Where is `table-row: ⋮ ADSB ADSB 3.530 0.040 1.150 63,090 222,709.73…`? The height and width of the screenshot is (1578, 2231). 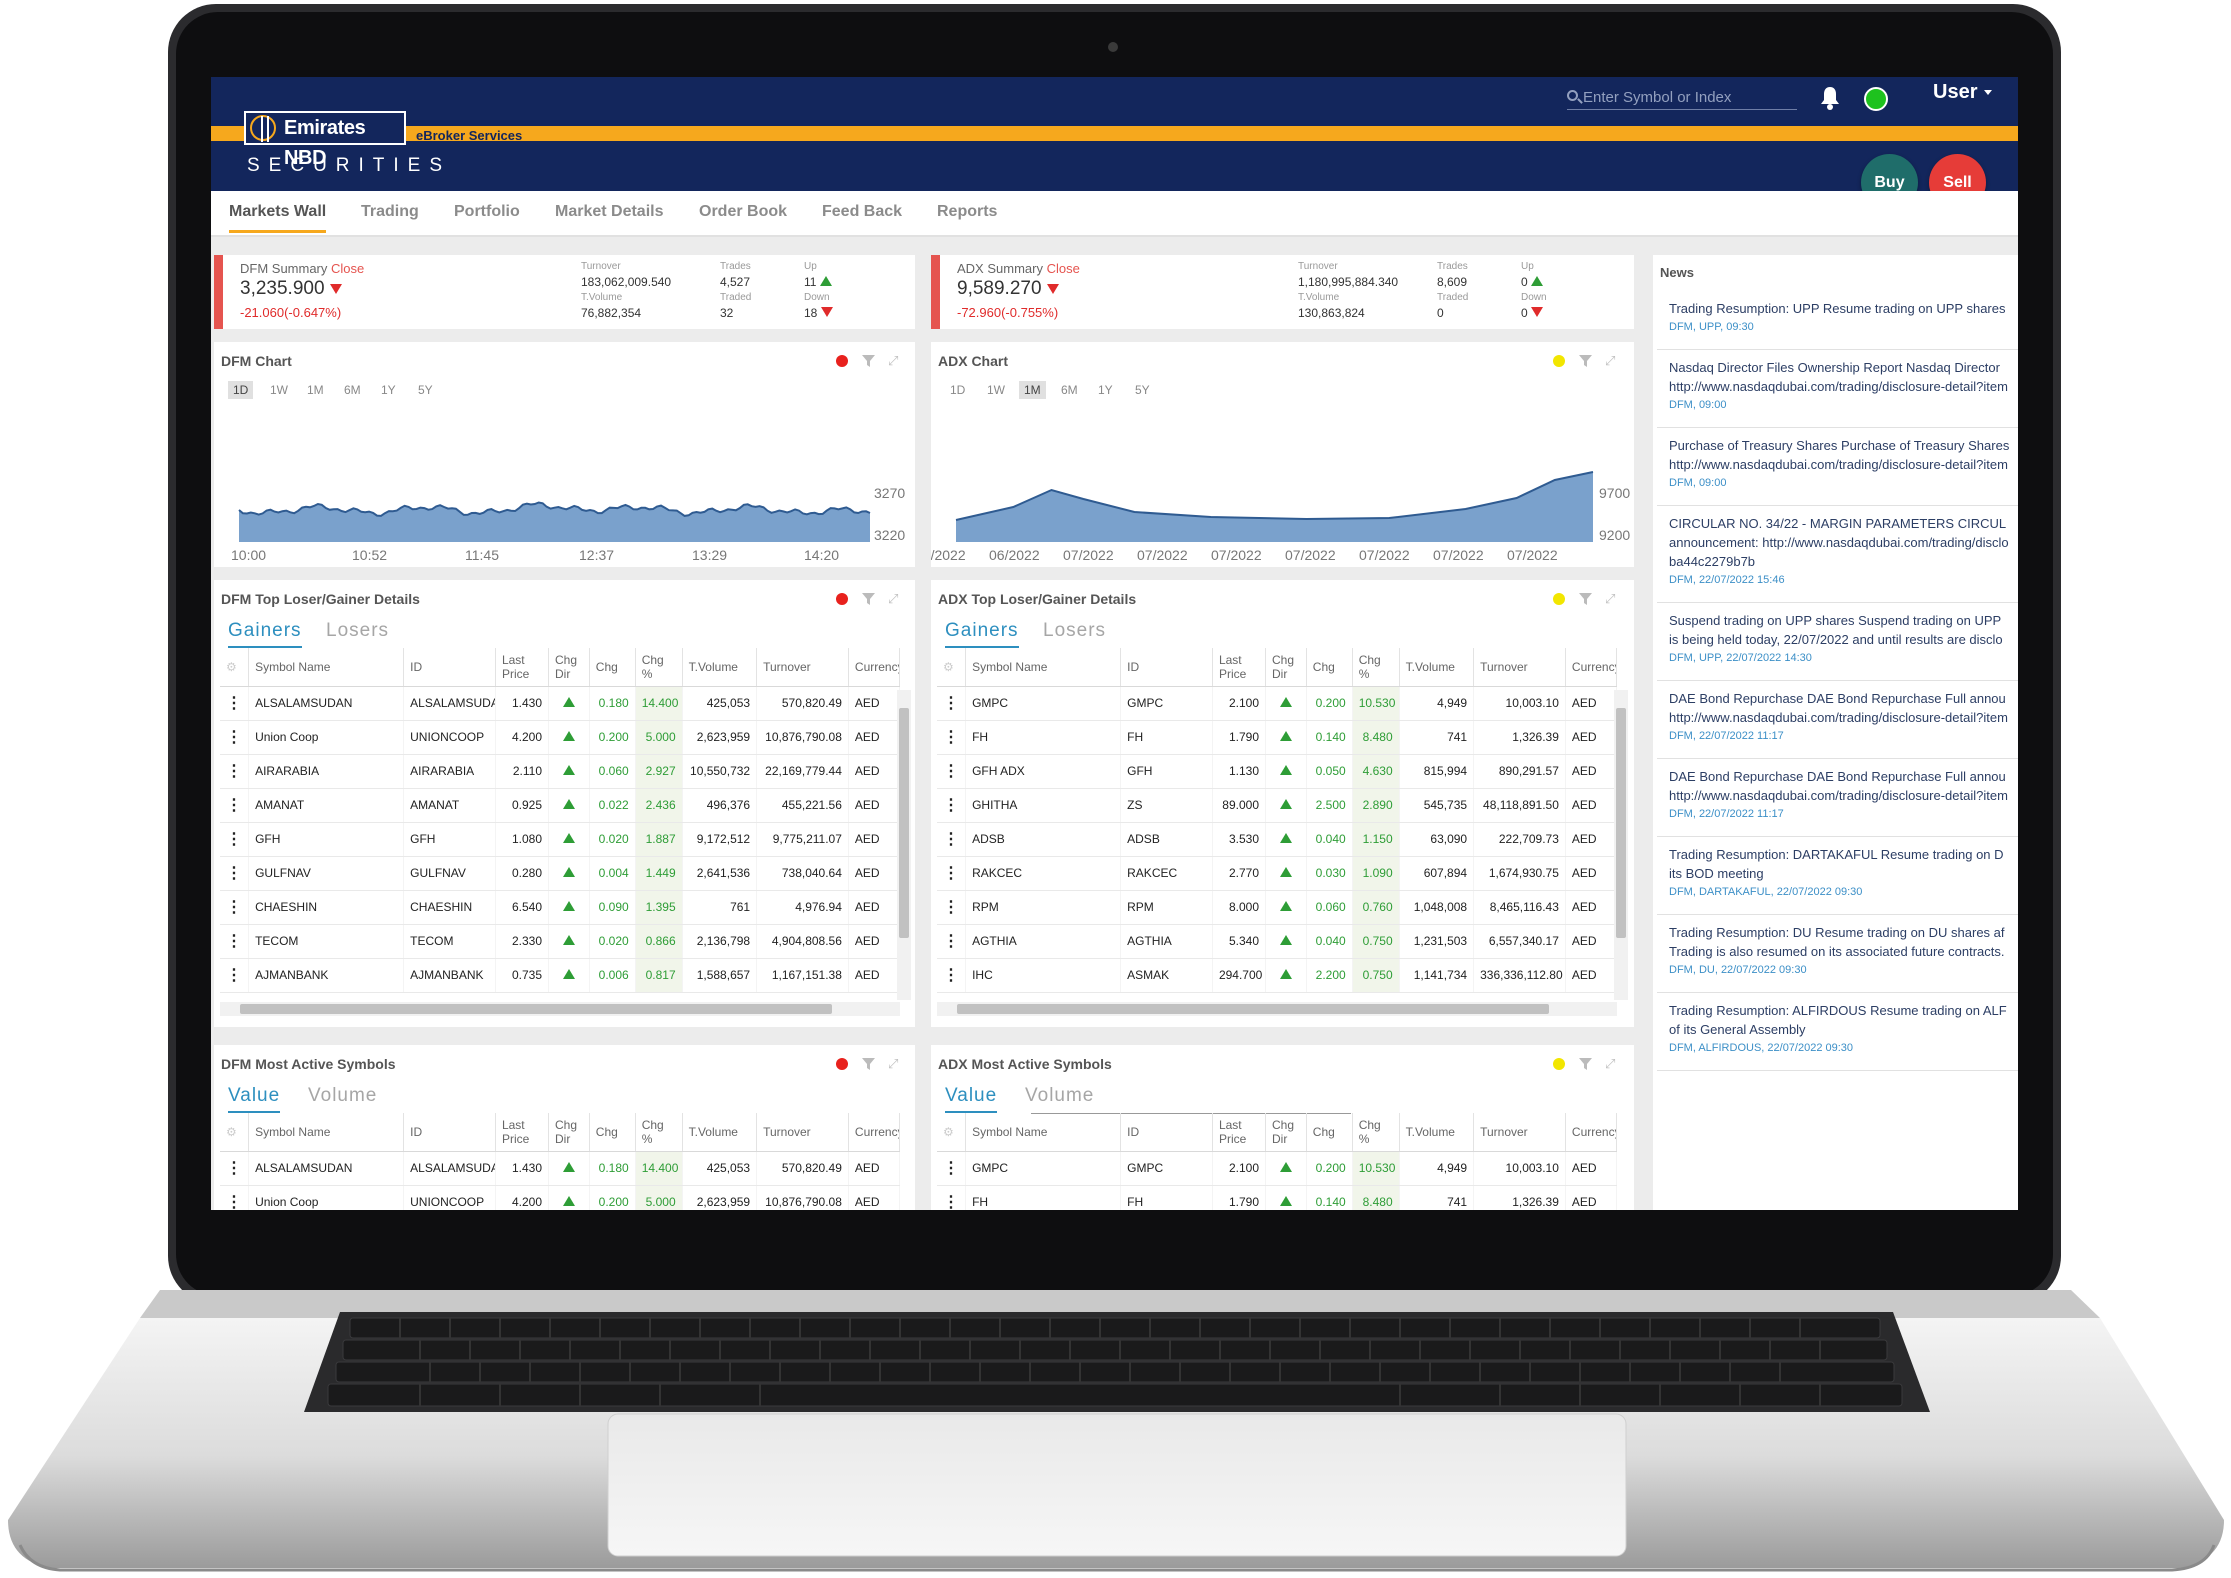 table-row: ⋮ ADSB ADSB 3.530 0.040 1.150 63,090 222,709.73… is located at coordinates (1277, 839).